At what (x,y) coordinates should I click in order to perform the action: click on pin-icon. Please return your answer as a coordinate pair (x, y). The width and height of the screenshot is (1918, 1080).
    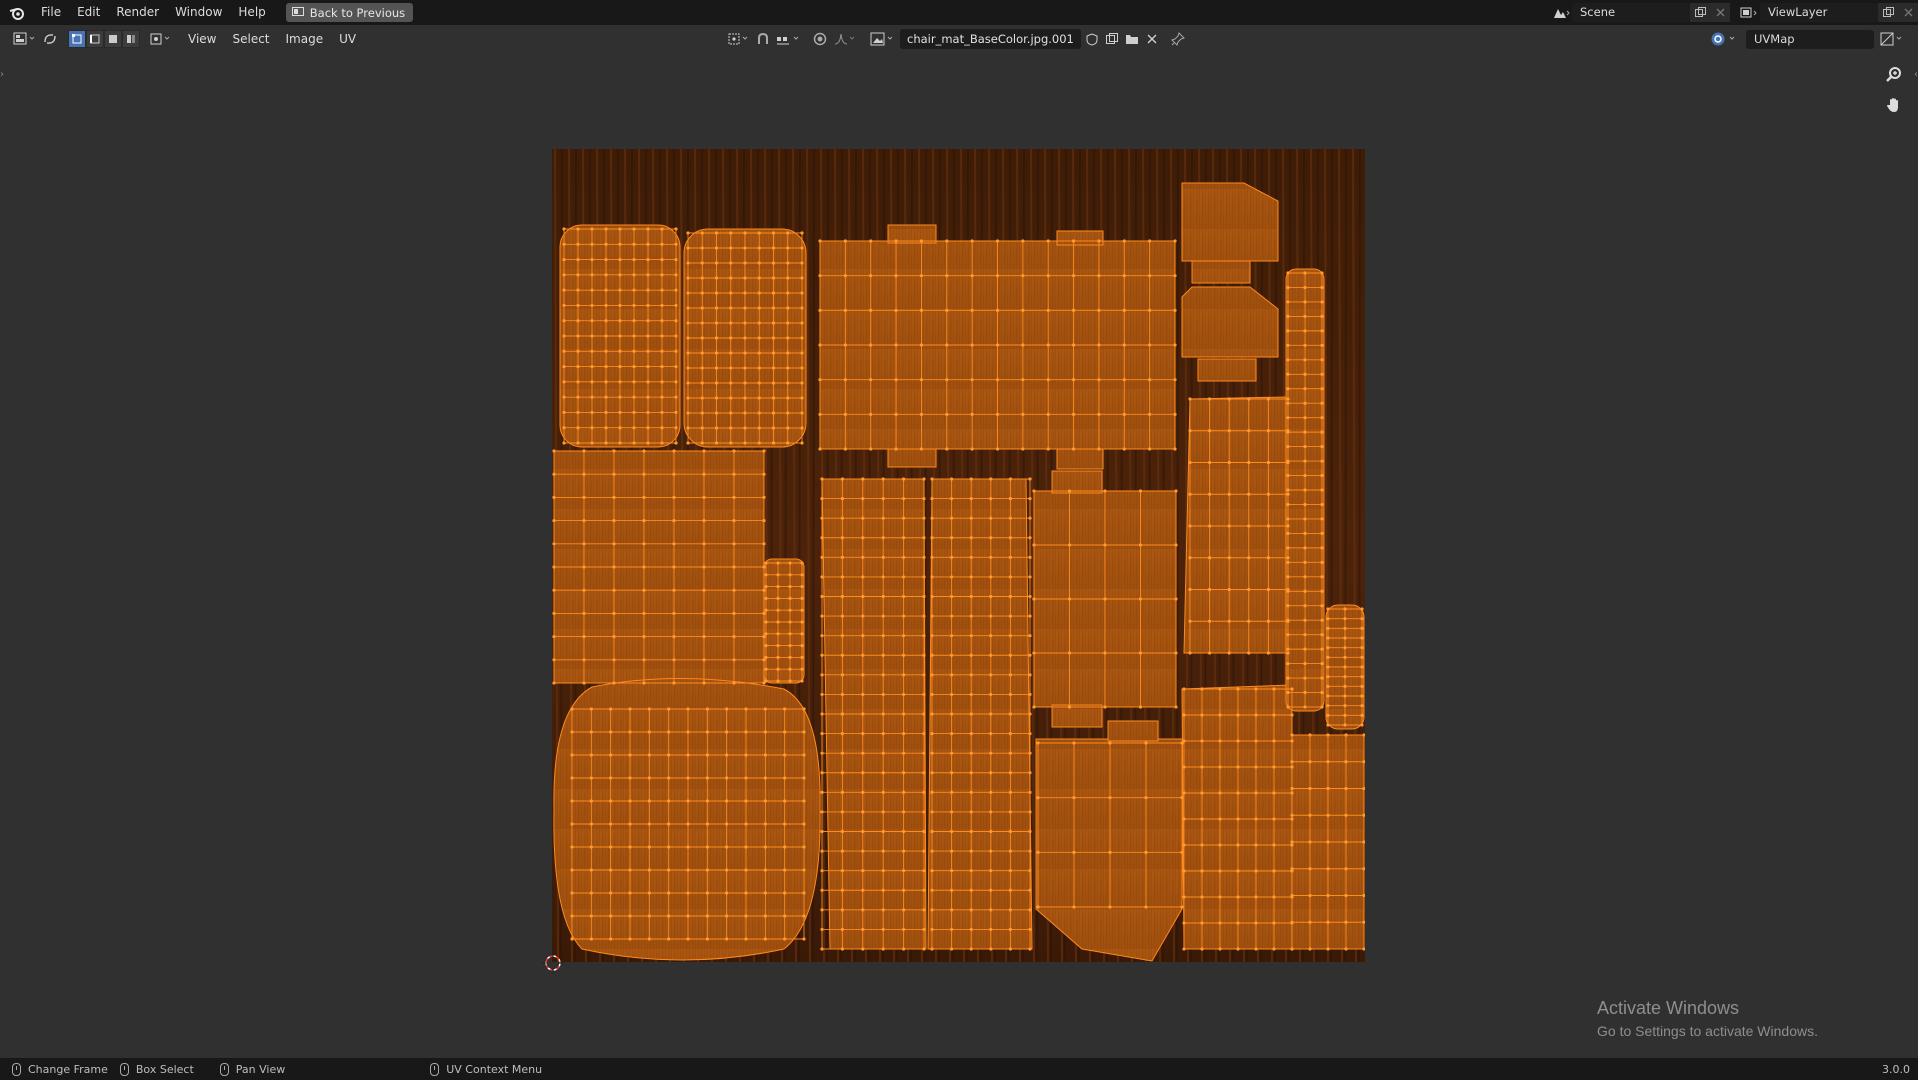
    Looking at the image, I should click on (1178, 39).